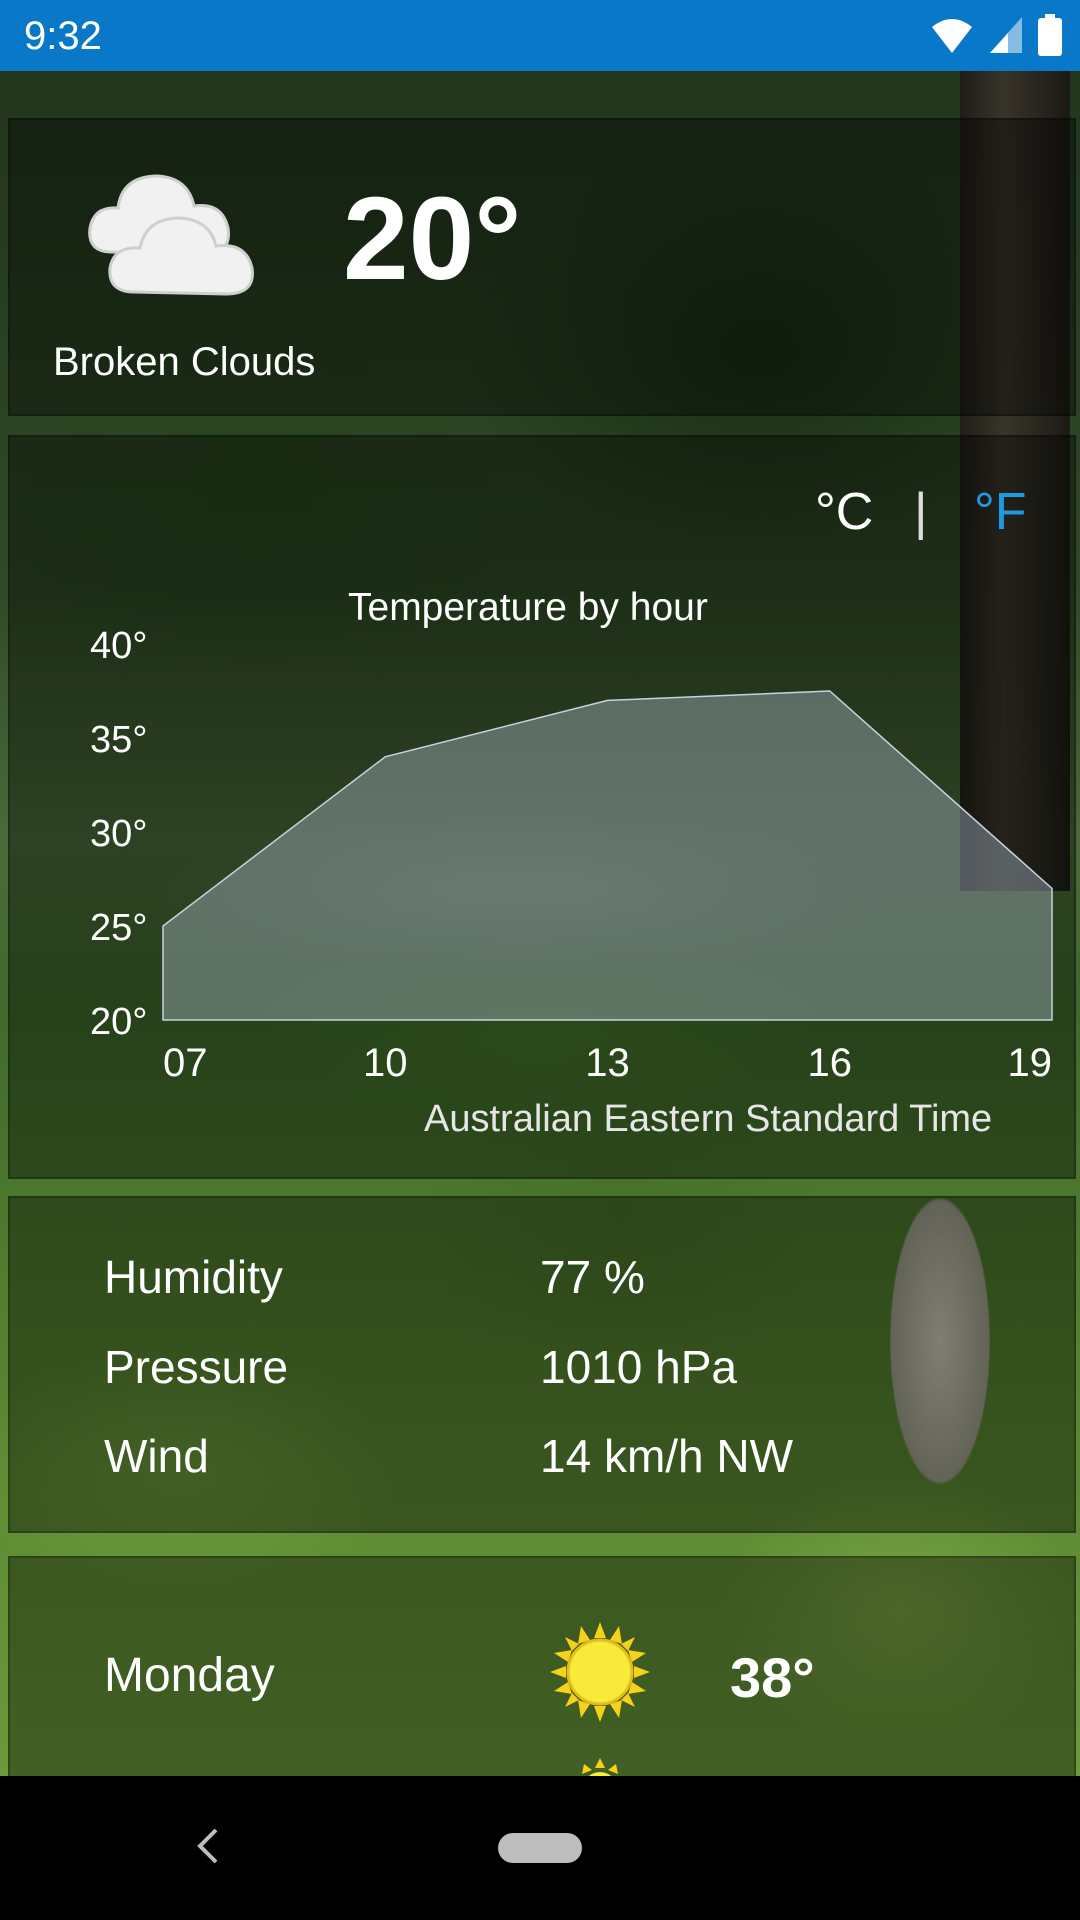 Image resolution: width=1080 pixels, height=1920 pixels. What do you see at coordinates (118, 1022) in the screenshot?
I see `y-tick-label: 20°` at bounding box center [118, 1022].